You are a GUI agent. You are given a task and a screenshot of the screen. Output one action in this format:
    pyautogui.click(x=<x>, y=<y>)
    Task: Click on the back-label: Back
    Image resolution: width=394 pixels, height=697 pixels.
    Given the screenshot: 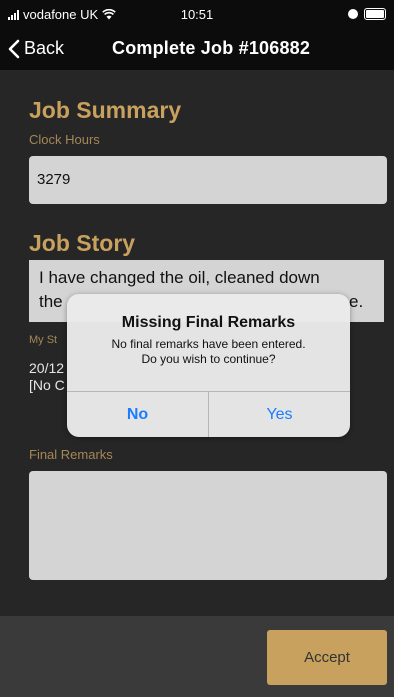 What is the action you would take?
    pyautogui.click(x=44, y=48)
    